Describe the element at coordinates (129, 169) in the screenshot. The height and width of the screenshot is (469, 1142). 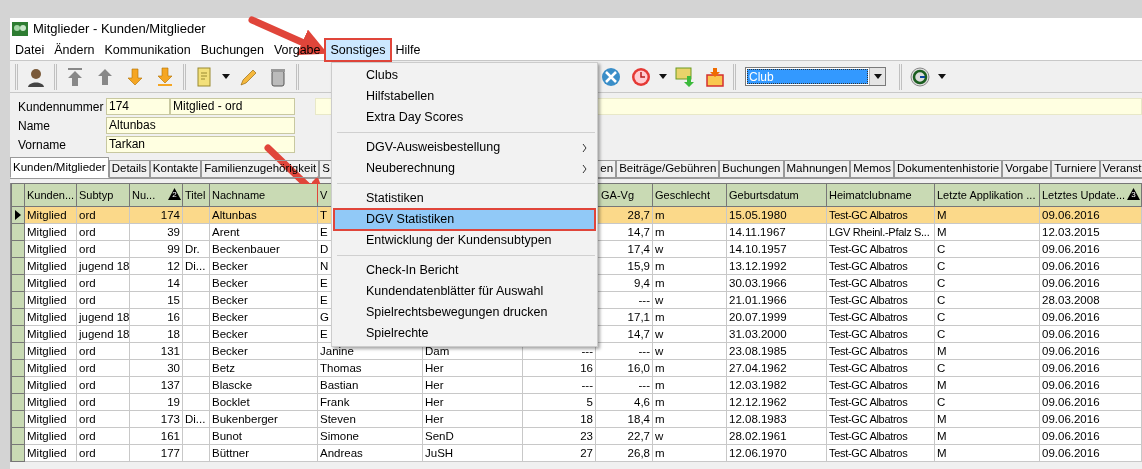
I see `tab: Details` at that location.